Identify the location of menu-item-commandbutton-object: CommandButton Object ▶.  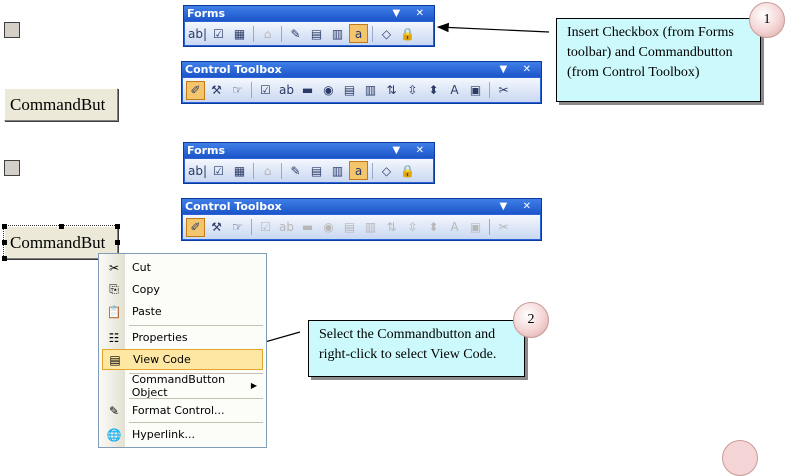
(182, 385).